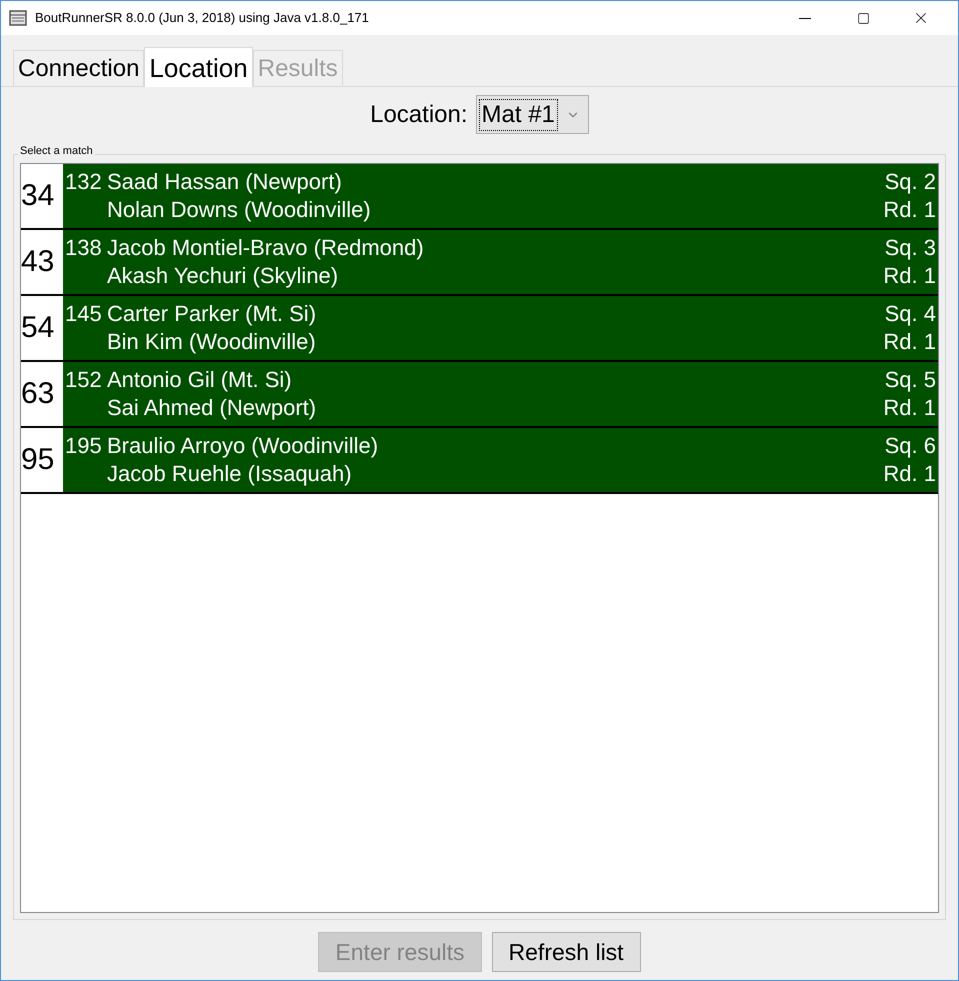 Image resolution: width=959 pixels, height=981 pixels. Describe the element at coordinates (224, 182) in the screenshot. I see `wrestler-name: Saad Hassan (Newport)` at that location.